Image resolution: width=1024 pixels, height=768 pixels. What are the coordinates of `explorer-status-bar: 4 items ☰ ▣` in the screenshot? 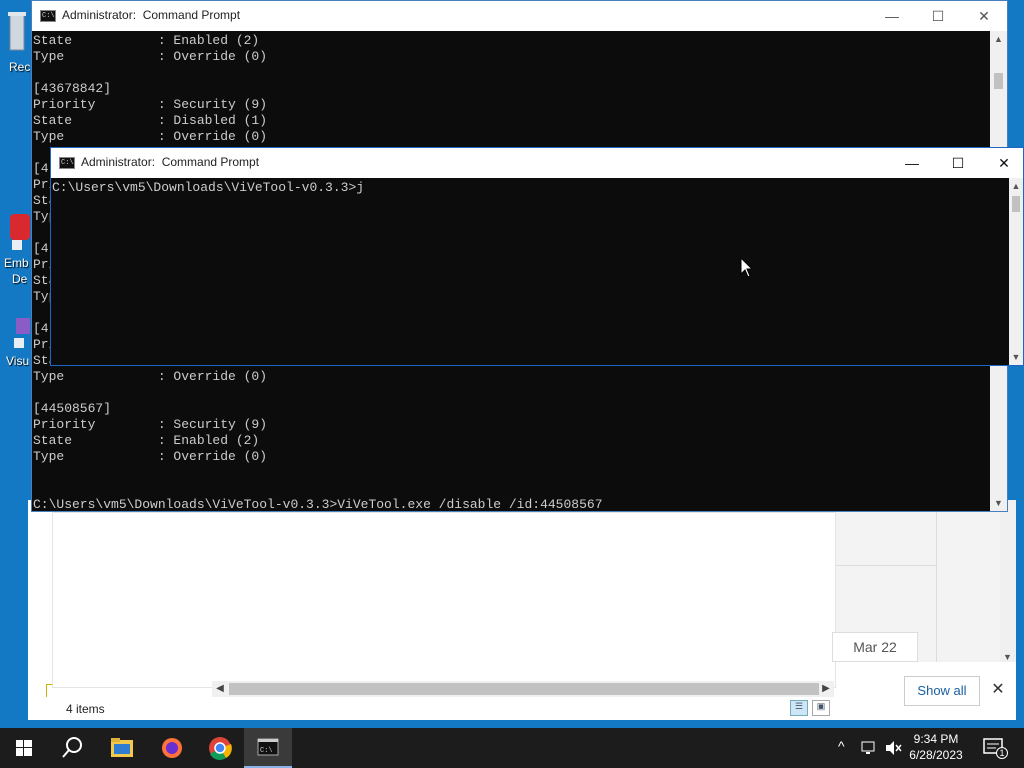 It's located at (432, 708).